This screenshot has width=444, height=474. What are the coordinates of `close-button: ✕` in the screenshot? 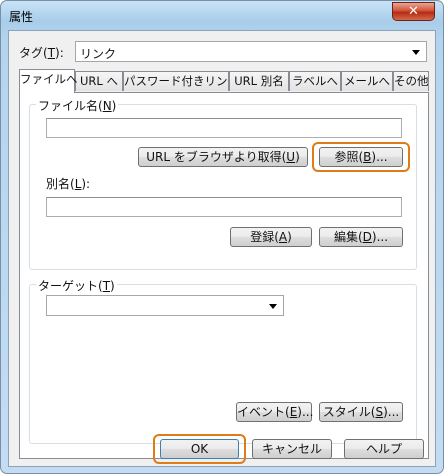 It's located at (413, 11).